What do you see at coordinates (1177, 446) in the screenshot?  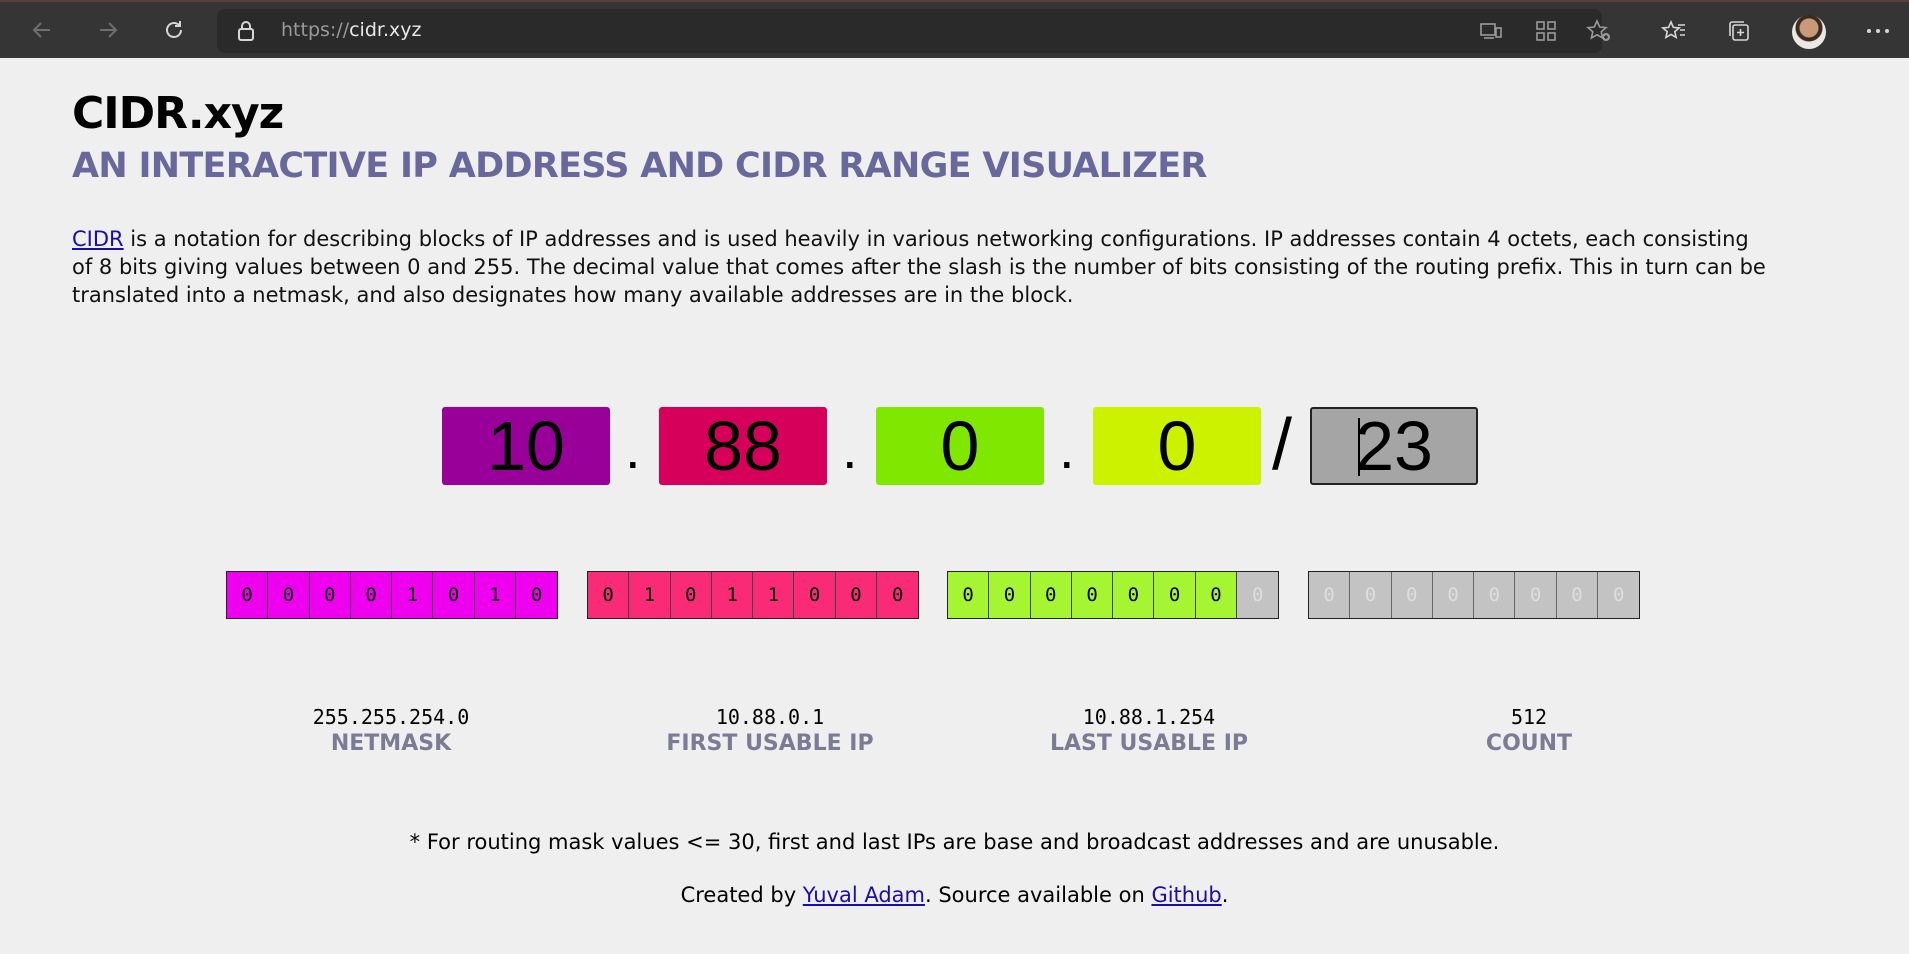 I see `octet-4-input: 0` at bounding box center [1177, 446].